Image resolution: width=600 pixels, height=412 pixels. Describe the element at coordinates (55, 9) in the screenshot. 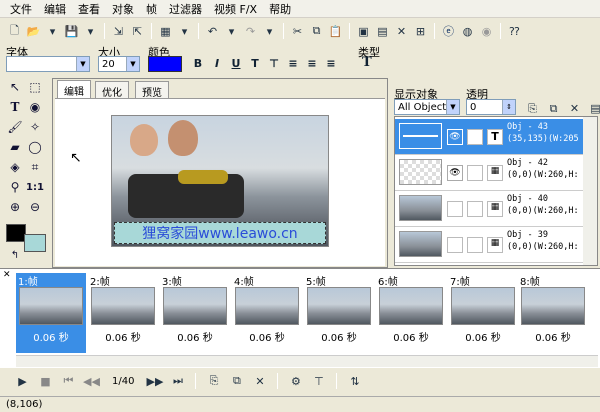

I see `menu-edit: 编辑` at that location.